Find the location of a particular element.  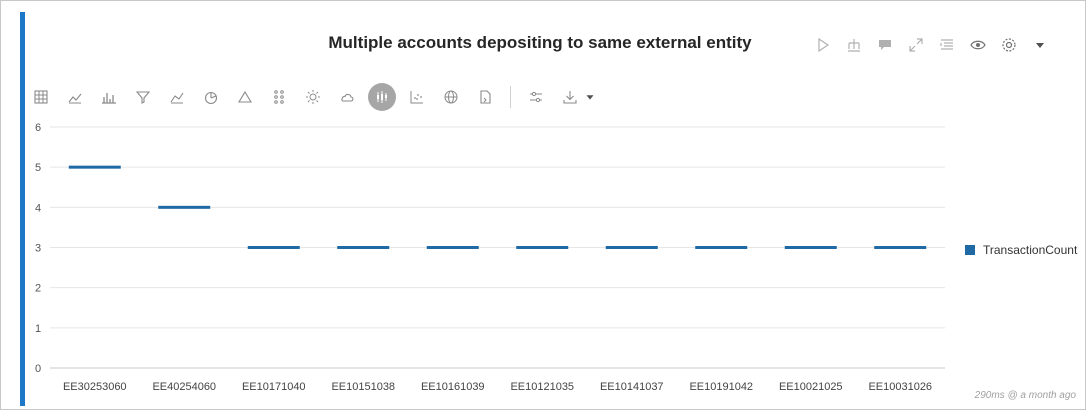

x-tick-label: EE10141037 is located at coordinates (632, 387).